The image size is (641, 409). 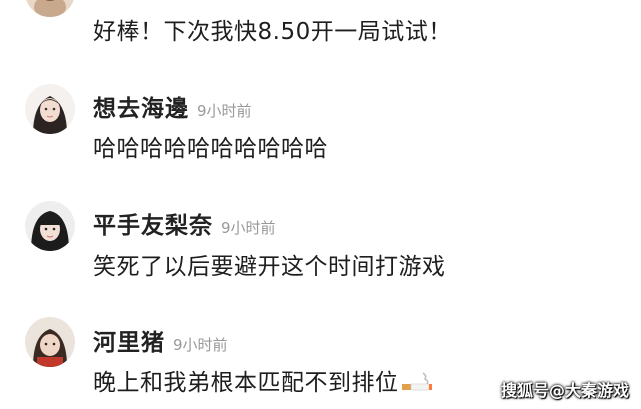 I want to click on username: 想去海邊, so click(x=141, y=106).